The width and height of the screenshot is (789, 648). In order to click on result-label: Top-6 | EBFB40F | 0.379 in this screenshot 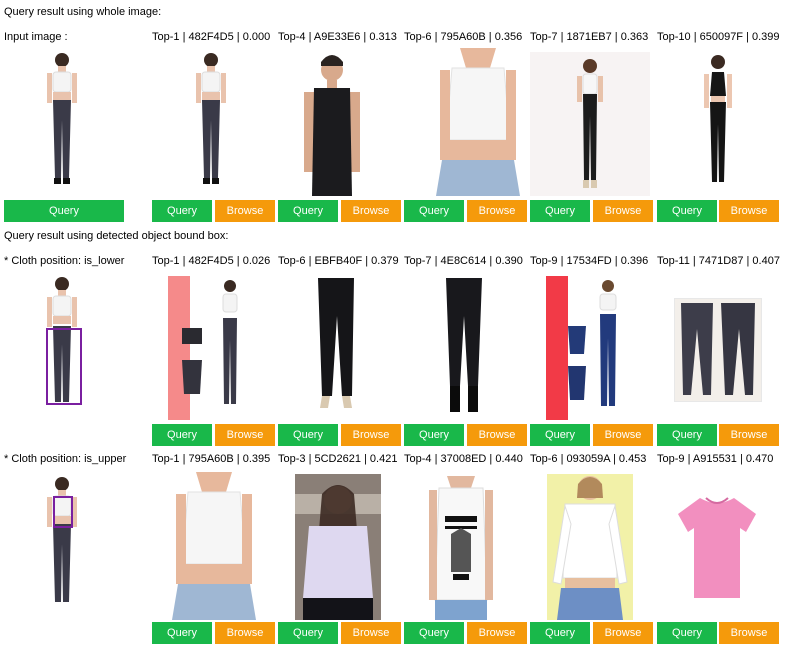, I will do `click(338, 261)`.